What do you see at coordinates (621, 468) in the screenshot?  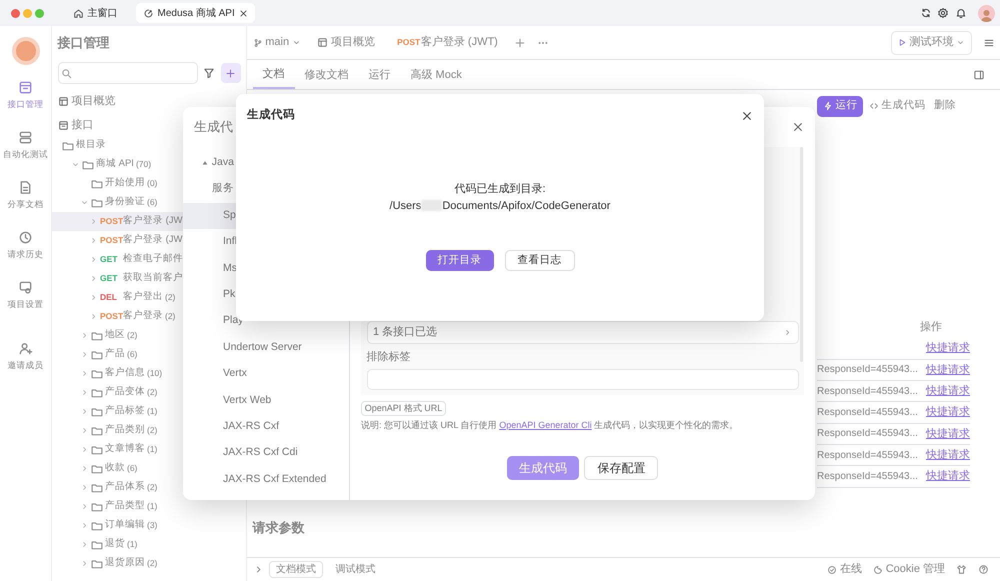 I see `dialog-button: 保存配置` at bounding box center [621, 468].